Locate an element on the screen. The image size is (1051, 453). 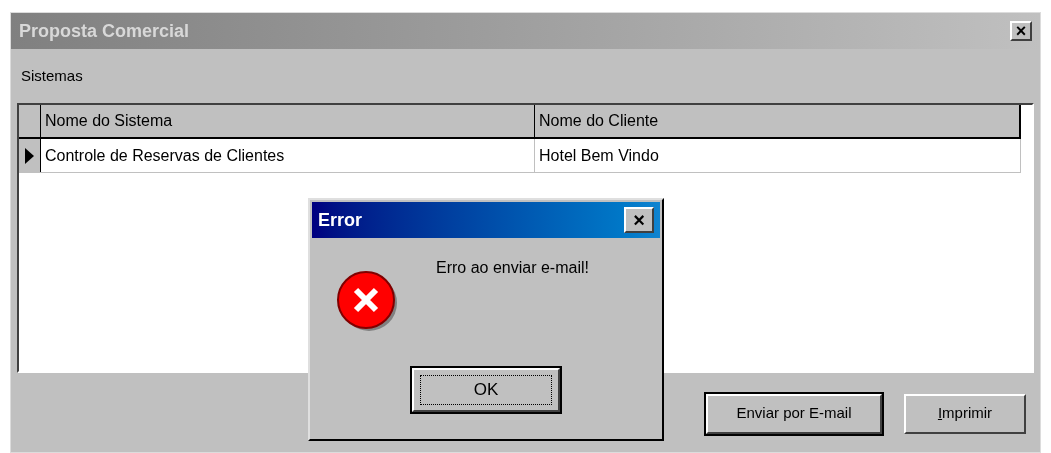
table-cell: Controle de Reservas de Clientes is located at coordinates (288, 155).